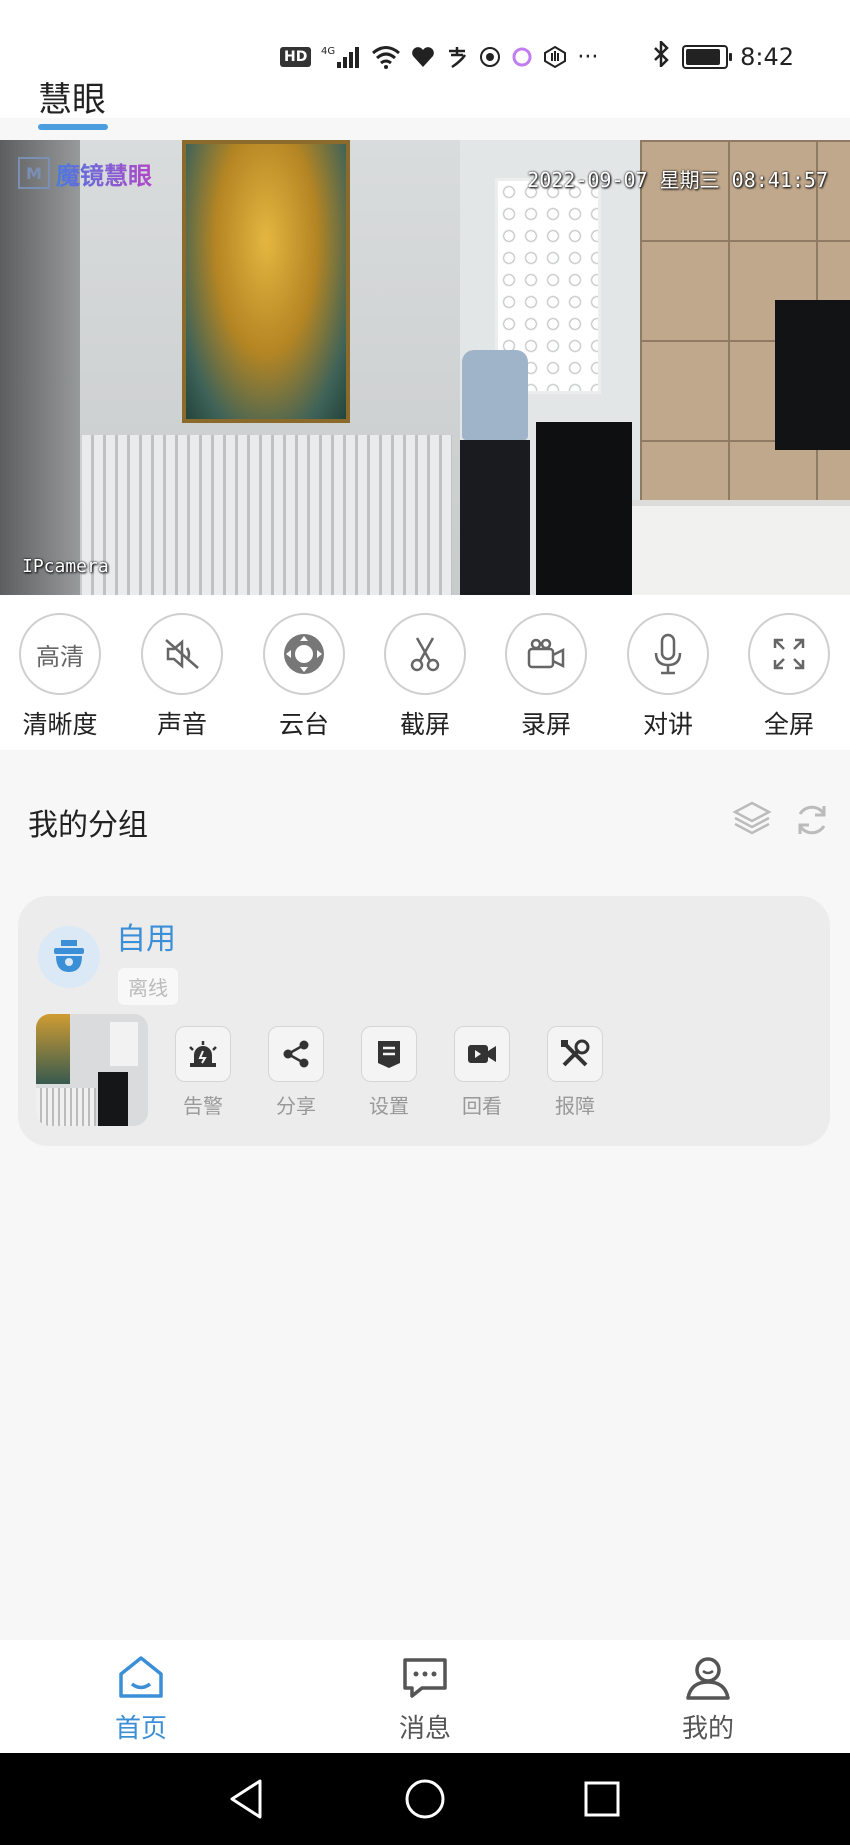 This screenshot has width=850, height=1845. I want to click on camera-timestamp: 2022-09-07 星期三 08:41:57, so click(677, 180).